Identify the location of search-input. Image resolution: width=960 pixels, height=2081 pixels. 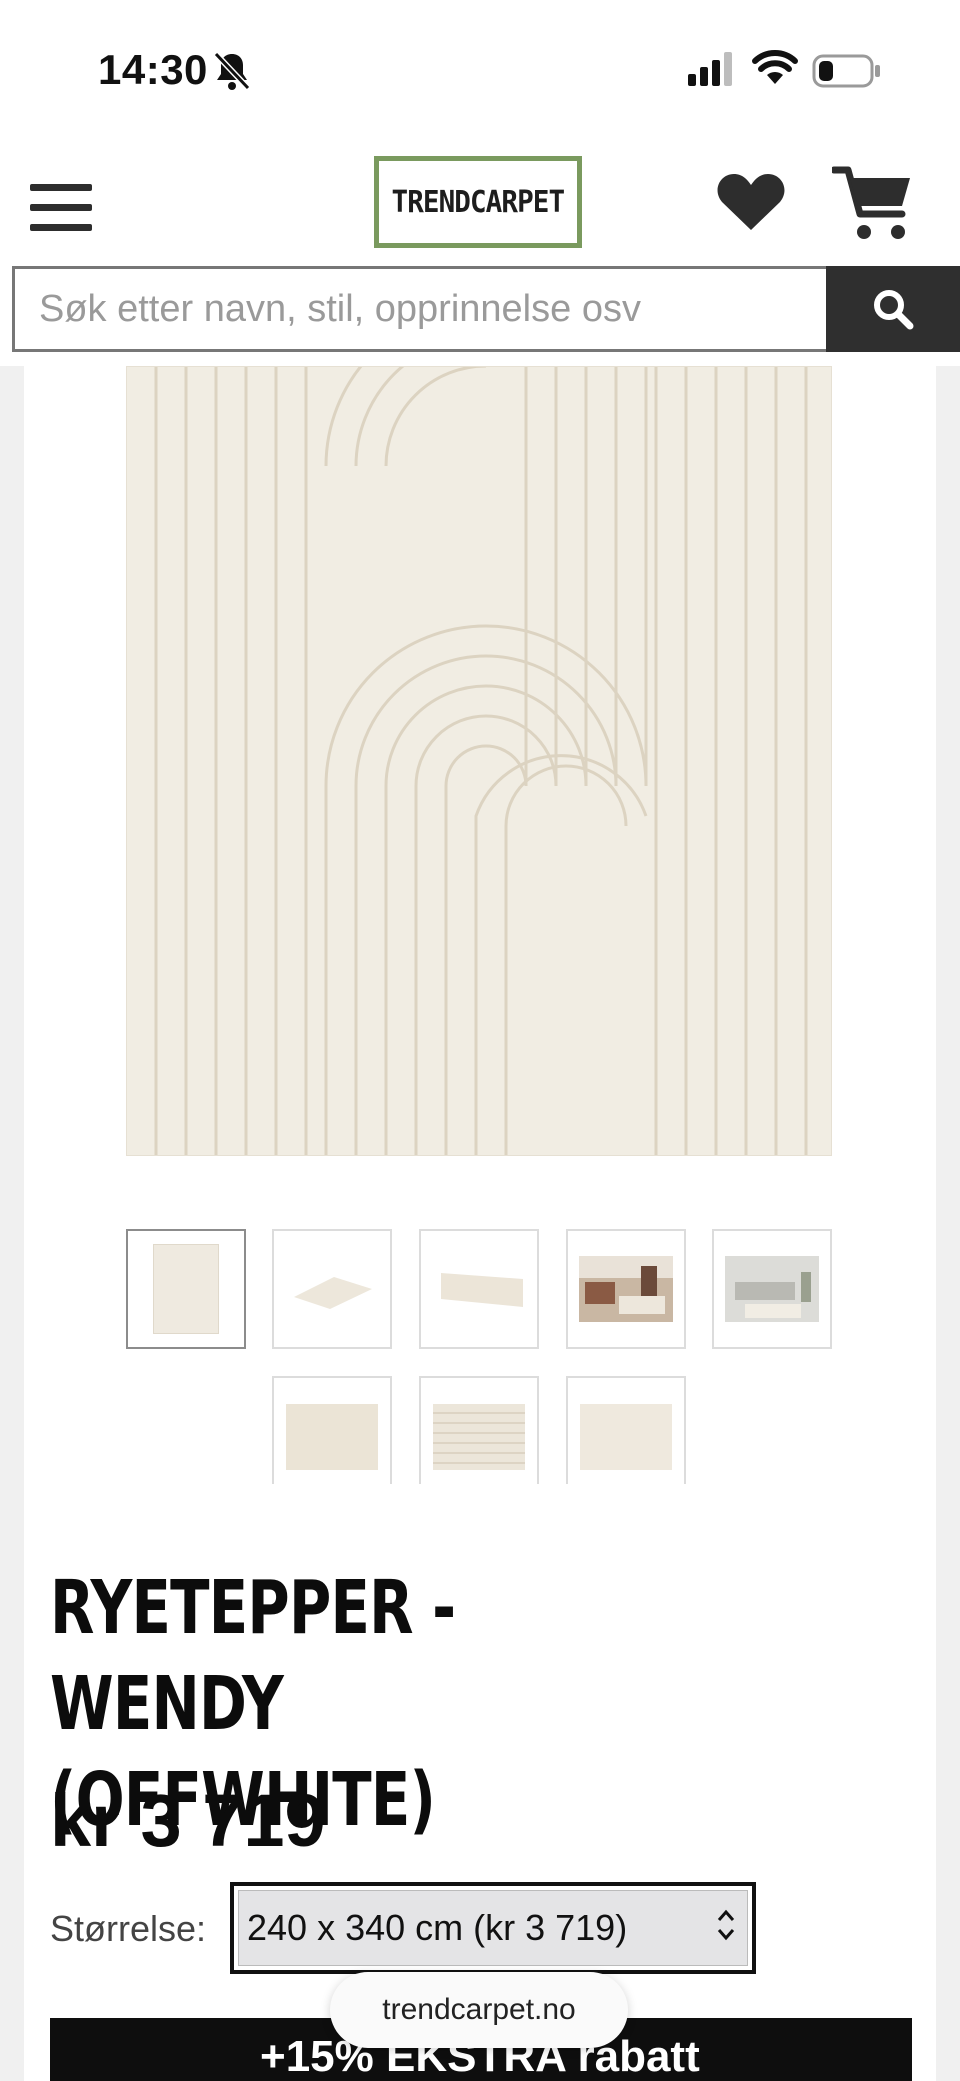
(420, 309).